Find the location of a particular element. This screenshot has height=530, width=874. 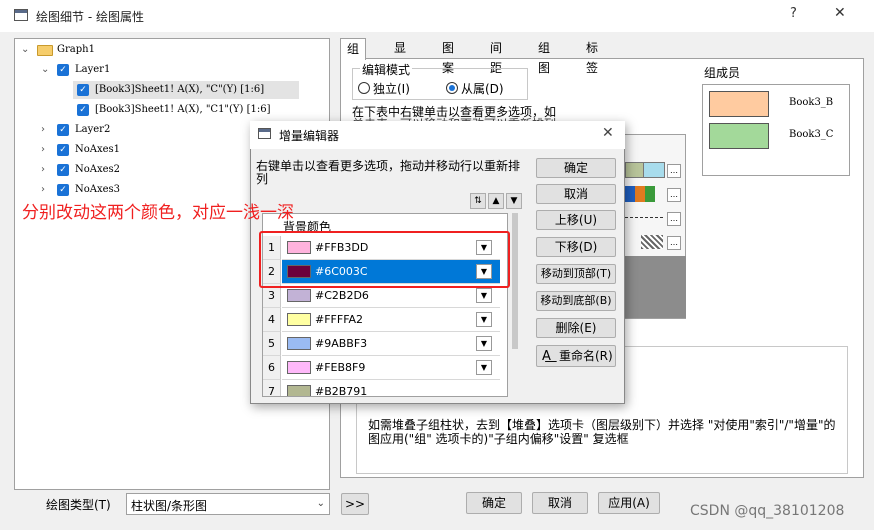

tree-item-plot1: ✓ [Book3]Sheet1! A(X), "C"(Y) [1:6] is located at coordinates (186, 90).